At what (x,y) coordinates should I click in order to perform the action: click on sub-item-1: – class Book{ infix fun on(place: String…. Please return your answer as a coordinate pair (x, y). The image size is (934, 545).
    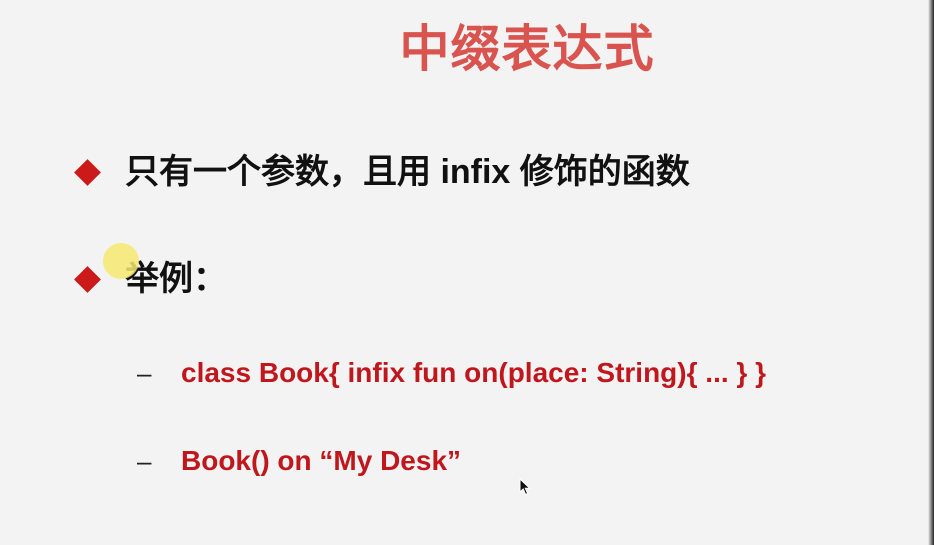
    Looking at the image, I should click on (451, 373).